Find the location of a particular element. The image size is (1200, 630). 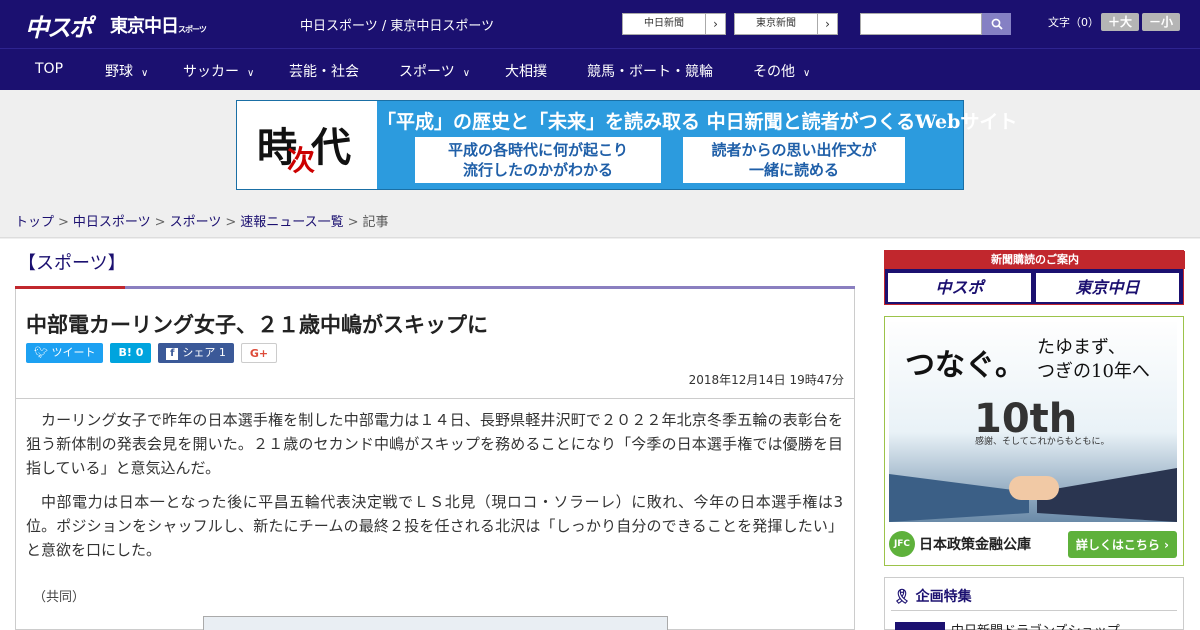

subscription-caption: 新聞購読のご案内 is located at coordinates (1035, 260).